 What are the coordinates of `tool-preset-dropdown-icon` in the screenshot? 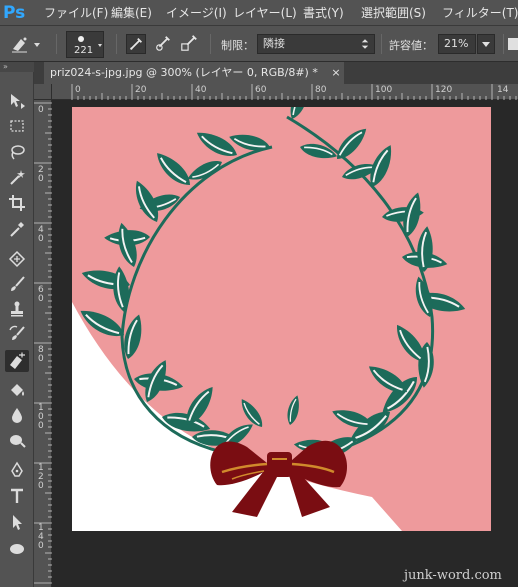 It's located at (37, 44).